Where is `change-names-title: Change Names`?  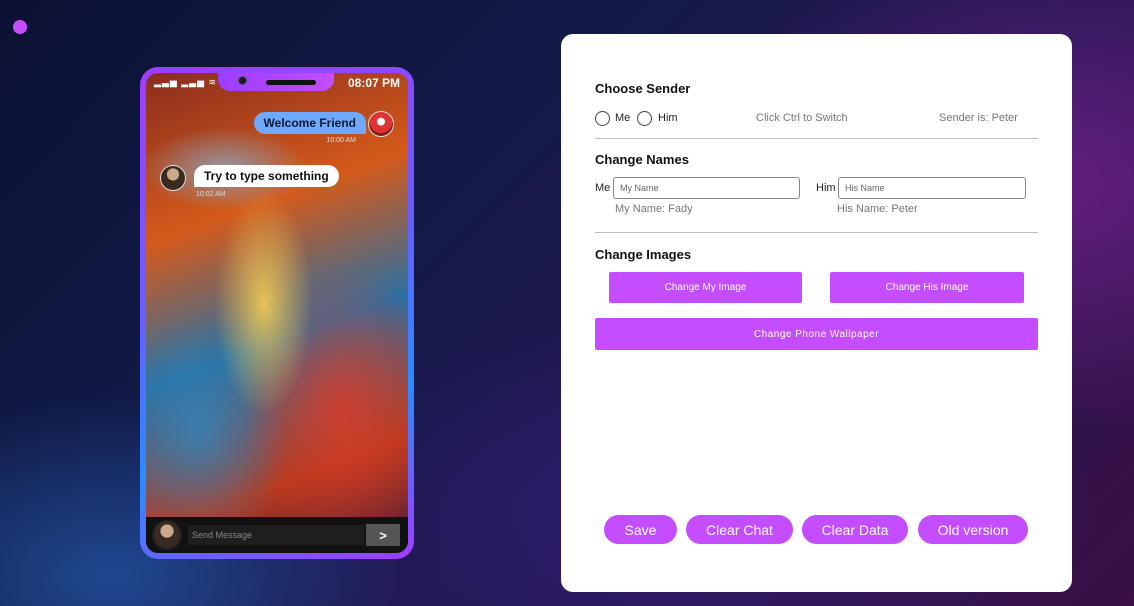
change-names-title: Change Names is located at coordinates (642, 159).